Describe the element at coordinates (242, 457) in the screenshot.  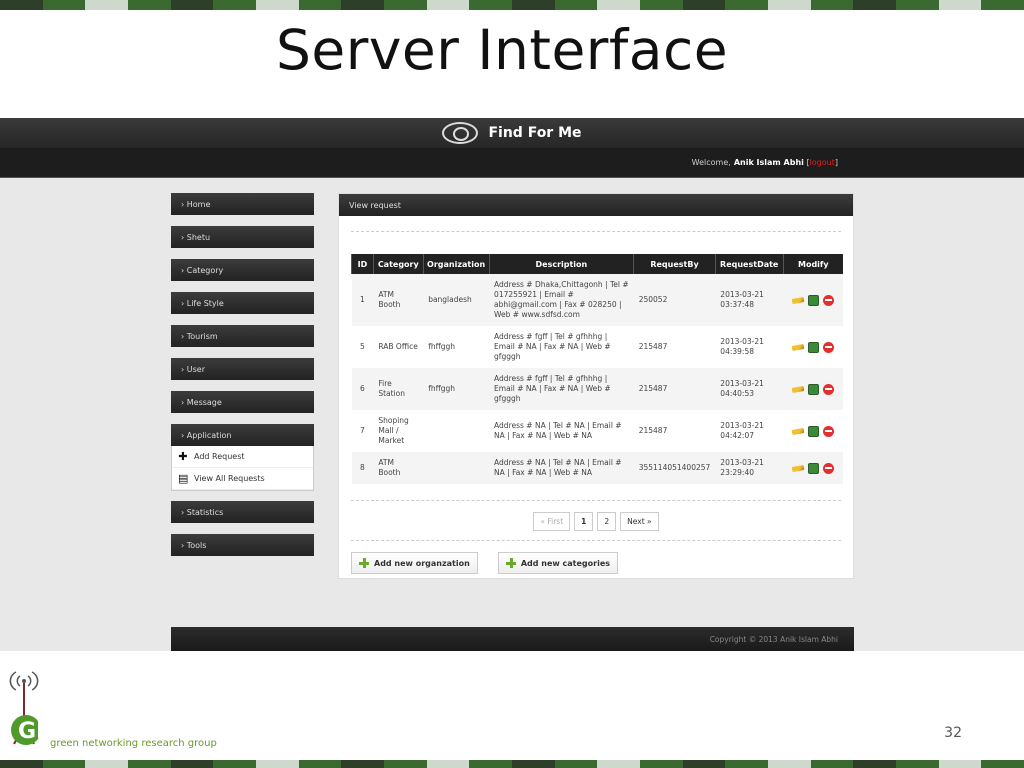
I see `submenu-add-request: ✚ Add Request` at that location.